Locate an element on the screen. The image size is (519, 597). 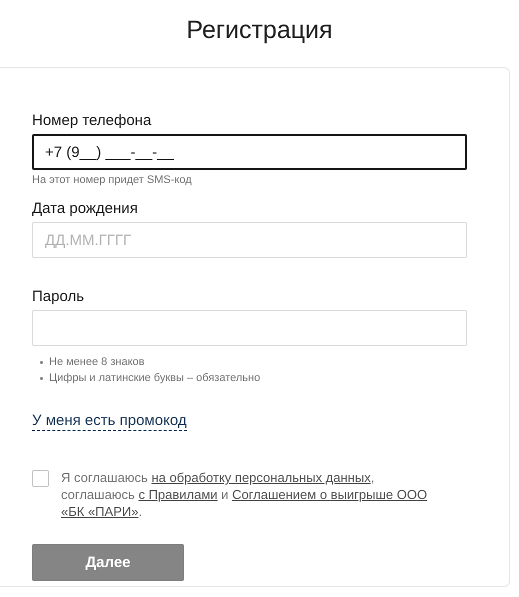
promo-link: У меня есть промокод is located at coordinates (109, 421).